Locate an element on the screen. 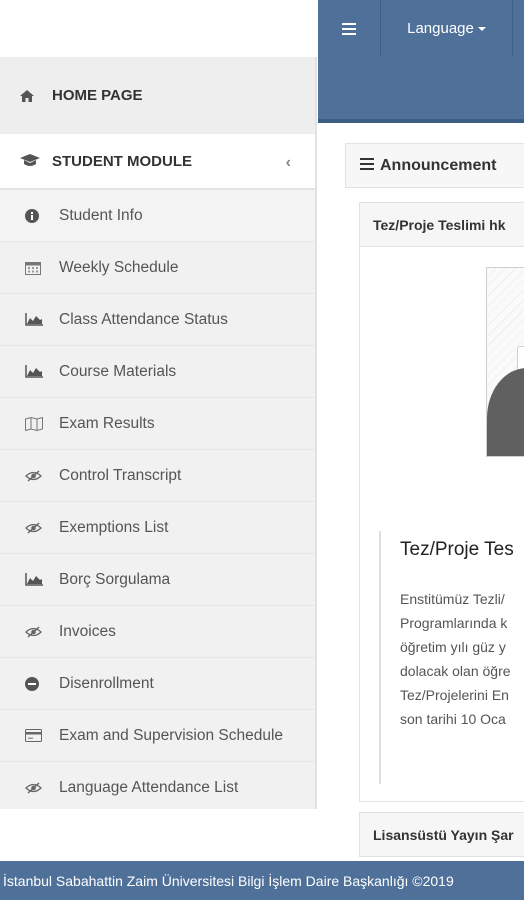 The image size is (524, 900). news-line: öğretim yılı güz y is located at coordinates (453, 647).